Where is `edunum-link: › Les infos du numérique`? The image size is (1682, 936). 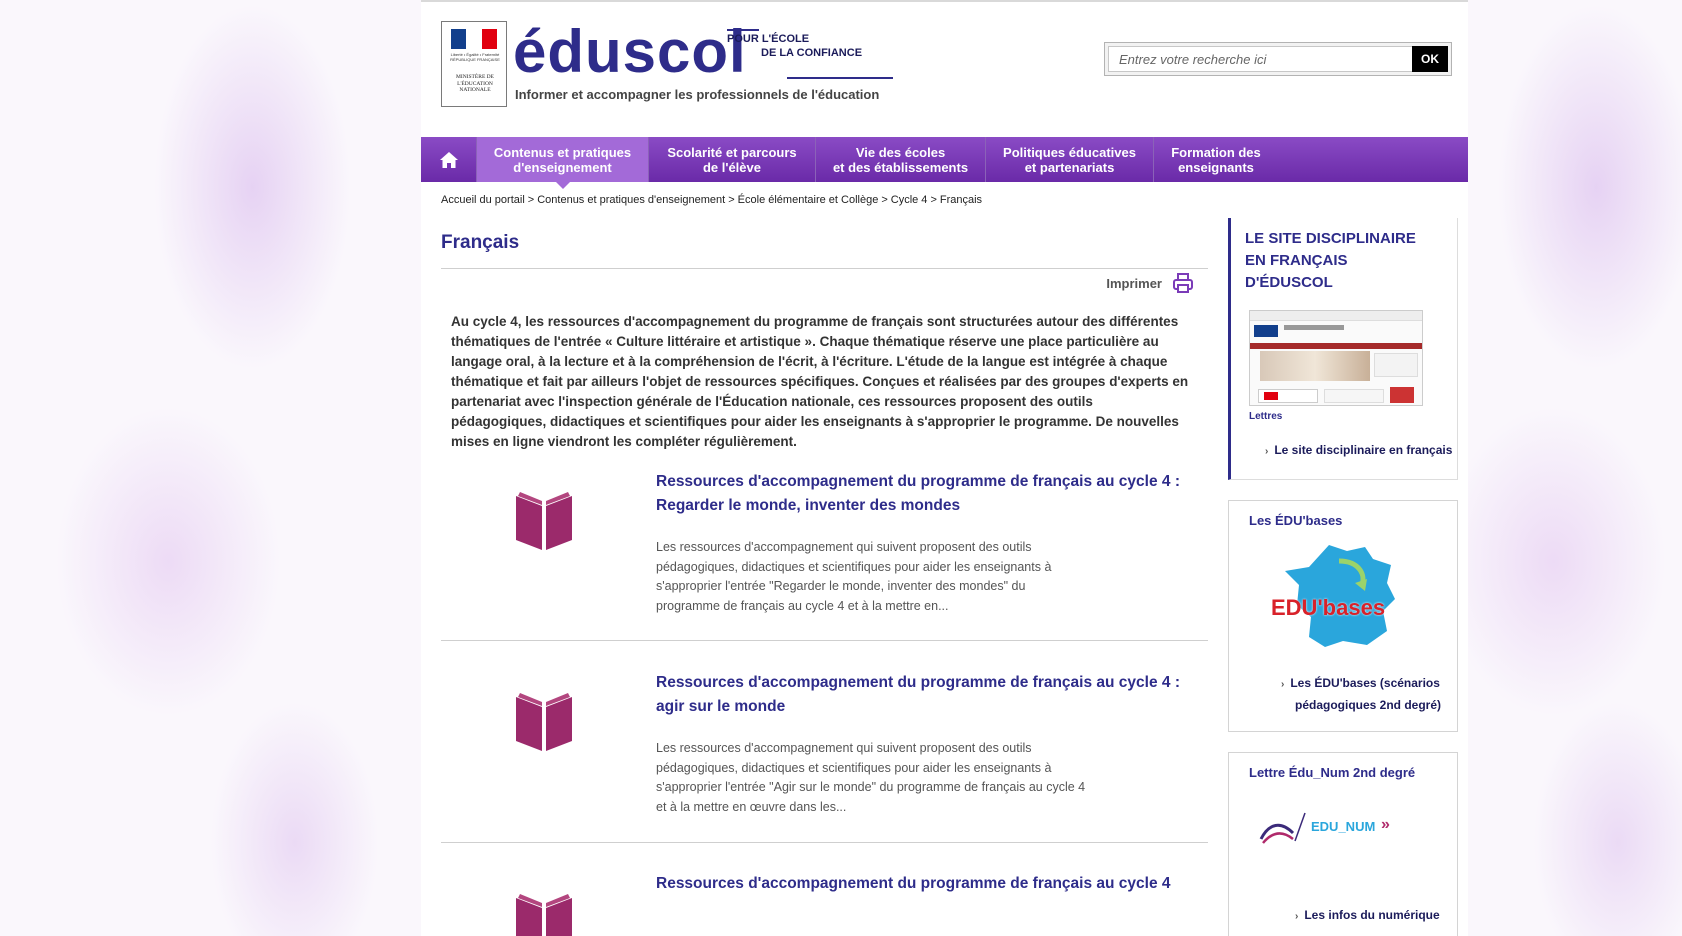 edunum-link: › Les infos du numérique is located at coordinates (1367, 916).